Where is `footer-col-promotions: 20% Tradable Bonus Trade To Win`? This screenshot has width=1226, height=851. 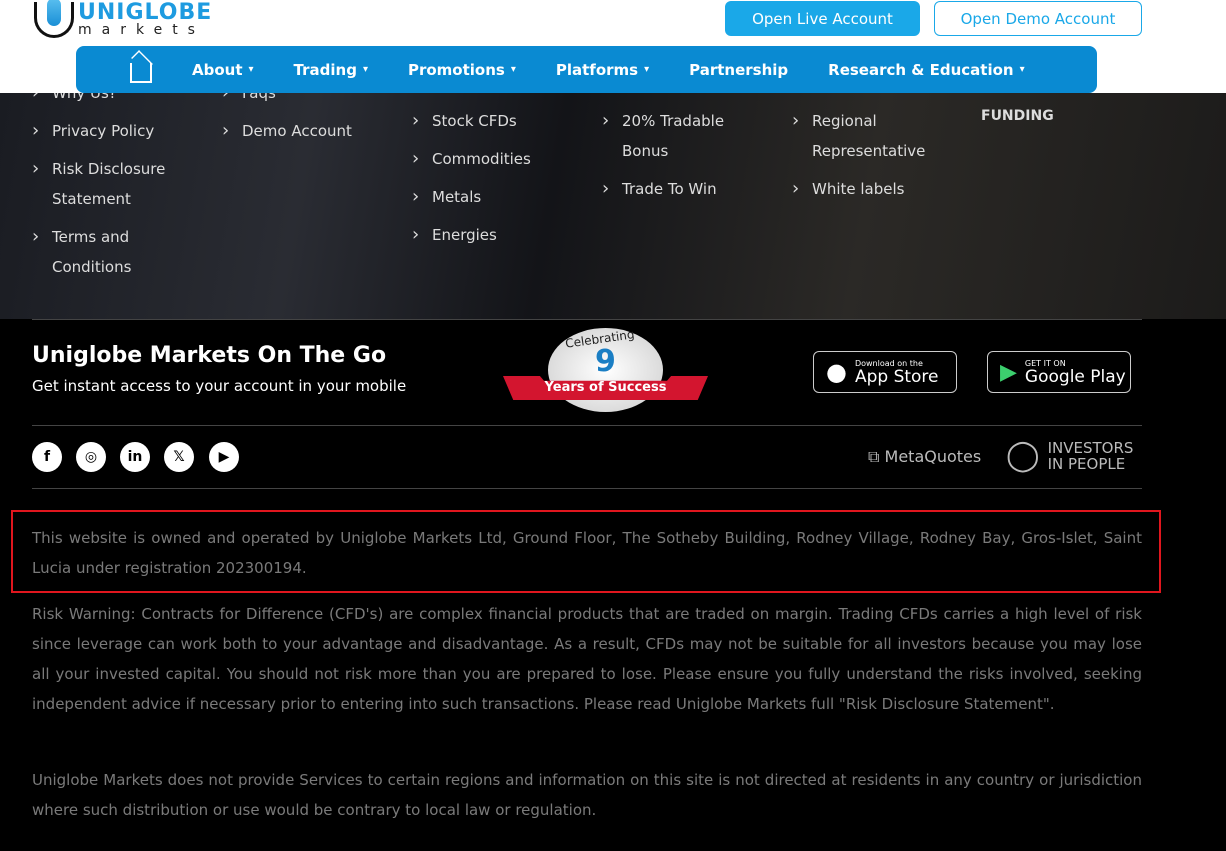 footer-col-promotions: 20% Tradable Bonus Trade To Win is located at coordinates (672, 159).